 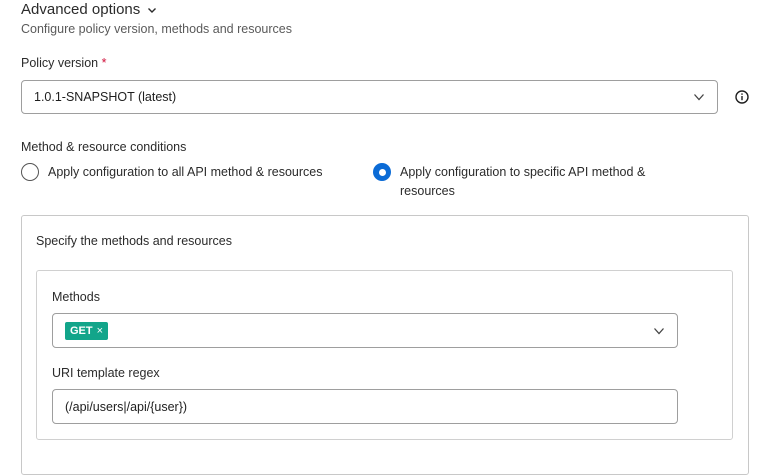 What do you see at coordinates (104, 147) in the screenshot?
I see `method-resource-label: Method & resource conditions` at bounding box center [104, 147].